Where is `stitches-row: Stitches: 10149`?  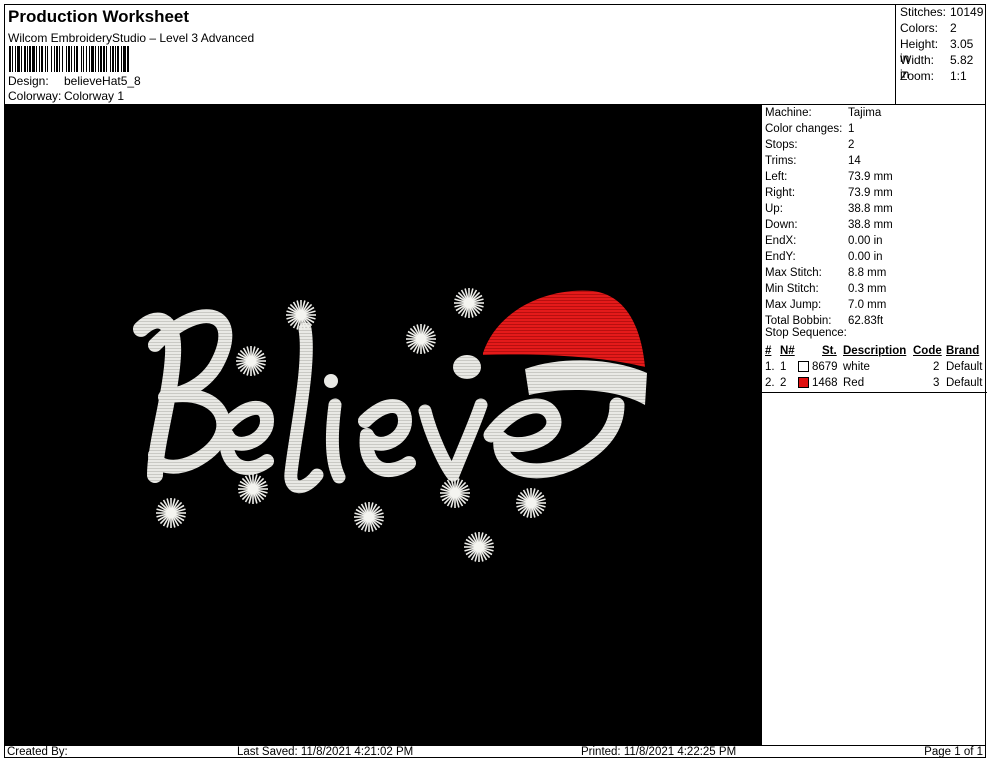 stitches-row: Stitches: 10149 is located at coordinates (941, 12).